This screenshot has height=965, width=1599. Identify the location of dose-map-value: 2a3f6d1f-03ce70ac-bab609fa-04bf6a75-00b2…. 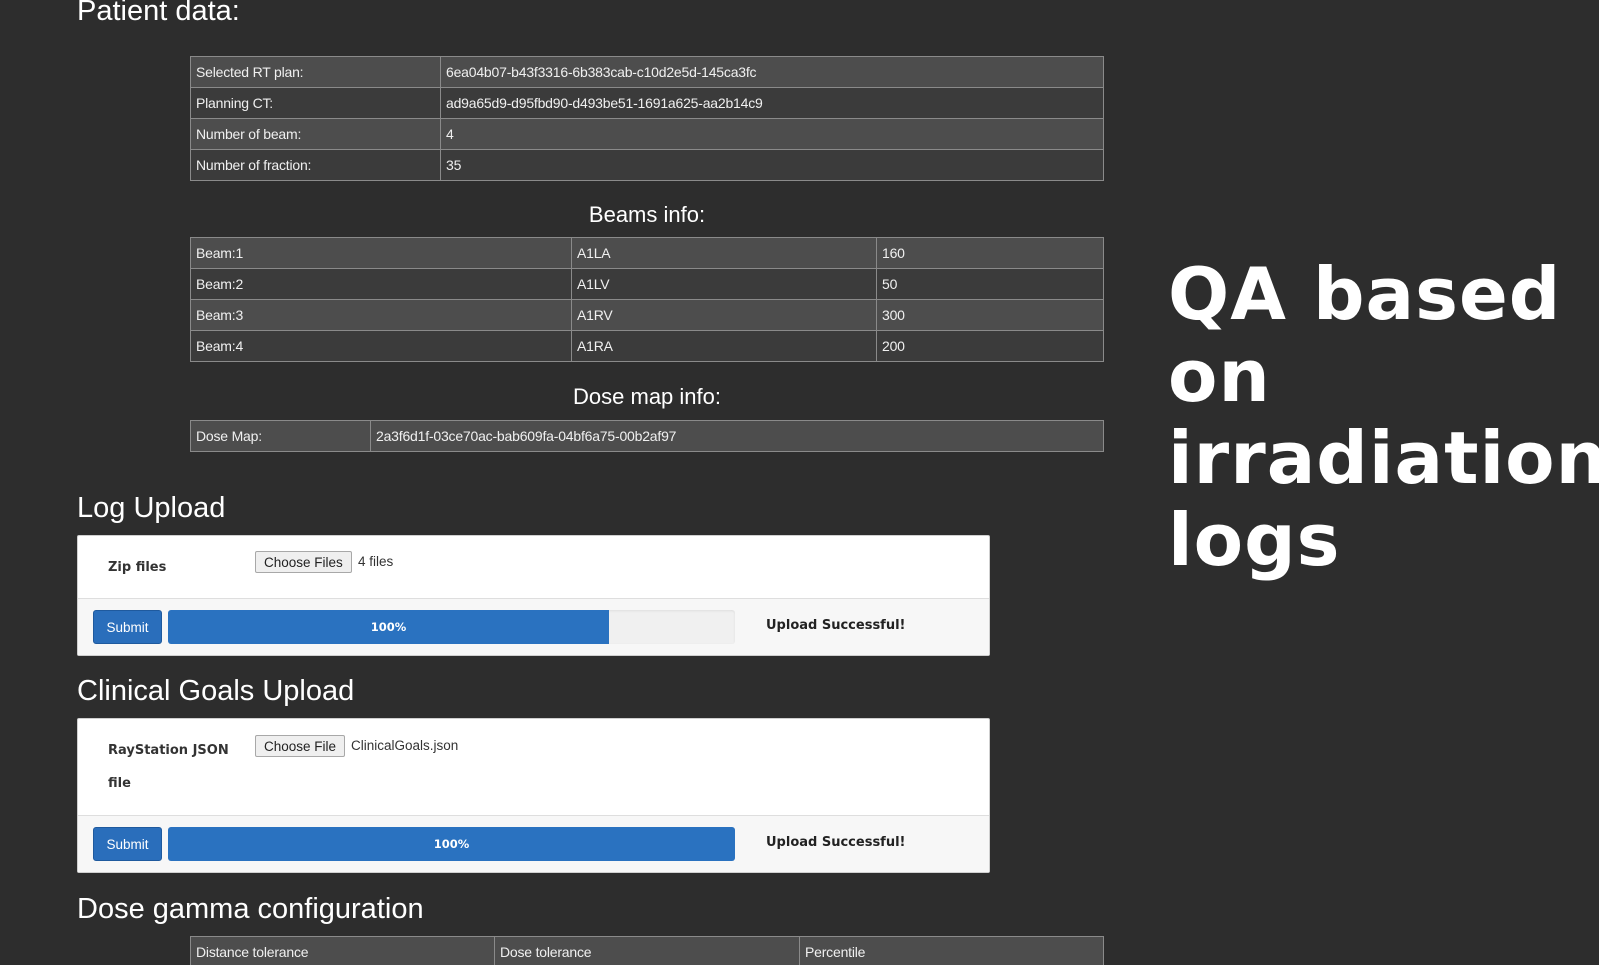
(737, 436).